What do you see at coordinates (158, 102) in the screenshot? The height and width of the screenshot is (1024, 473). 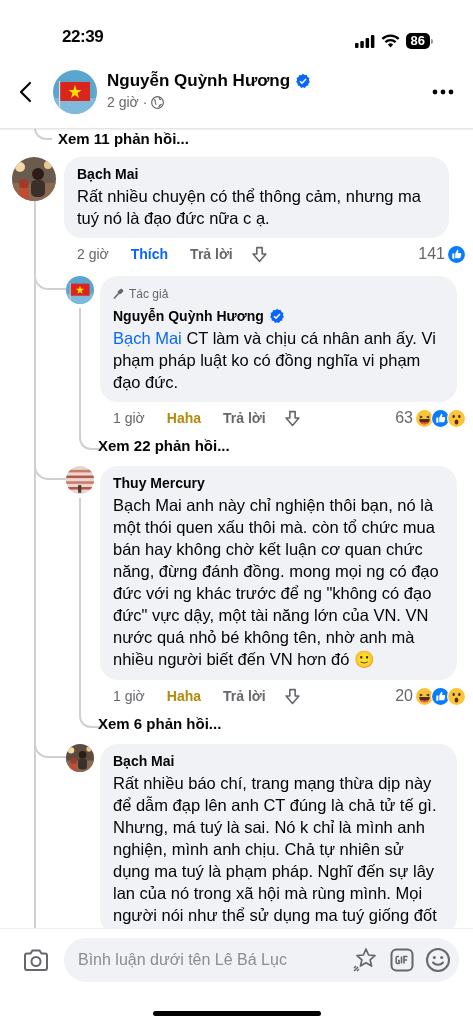 I see `globe-icon` at bounding box center [158, 102].